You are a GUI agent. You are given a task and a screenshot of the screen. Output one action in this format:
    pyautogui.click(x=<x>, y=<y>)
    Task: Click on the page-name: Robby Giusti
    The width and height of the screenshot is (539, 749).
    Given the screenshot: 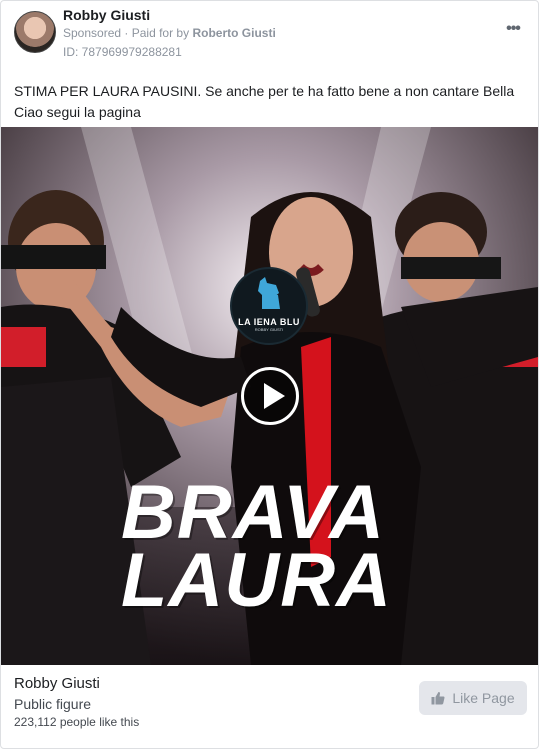 What is the action you would take?
    pyautogui.click(x=106, y=15)
    